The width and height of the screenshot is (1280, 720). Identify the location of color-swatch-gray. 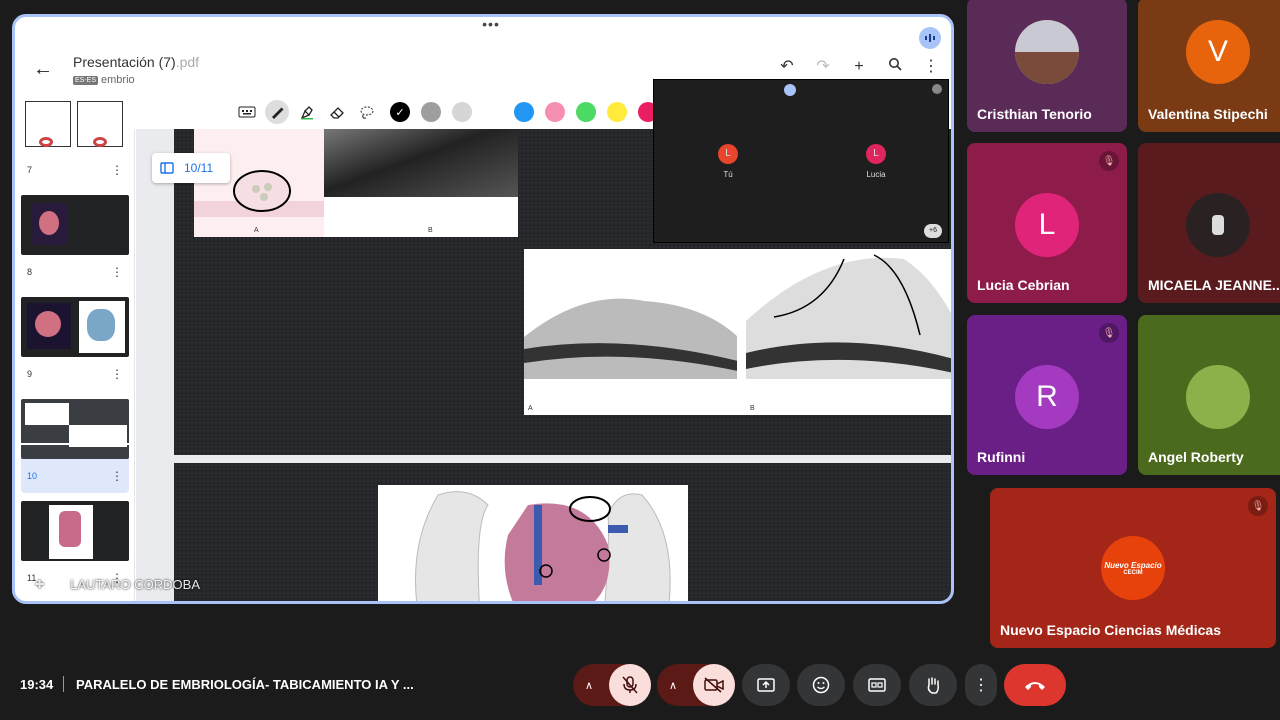
(431, 112).